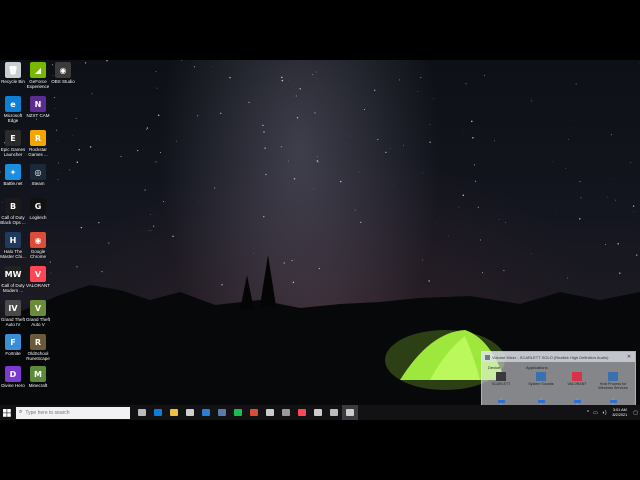 The image size is (640, 480). I want to click on desktop-icon-divine-hero: D Divine Hero, so click(13, 377).